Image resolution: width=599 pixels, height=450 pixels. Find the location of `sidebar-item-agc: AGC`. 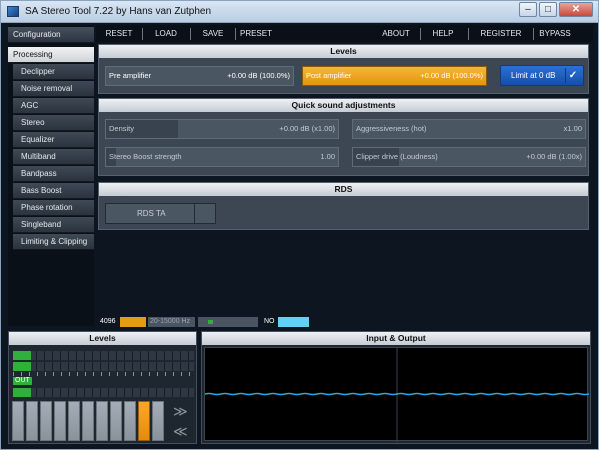

sidebar-item-agc: AGC is located at coordinates (53, 106).